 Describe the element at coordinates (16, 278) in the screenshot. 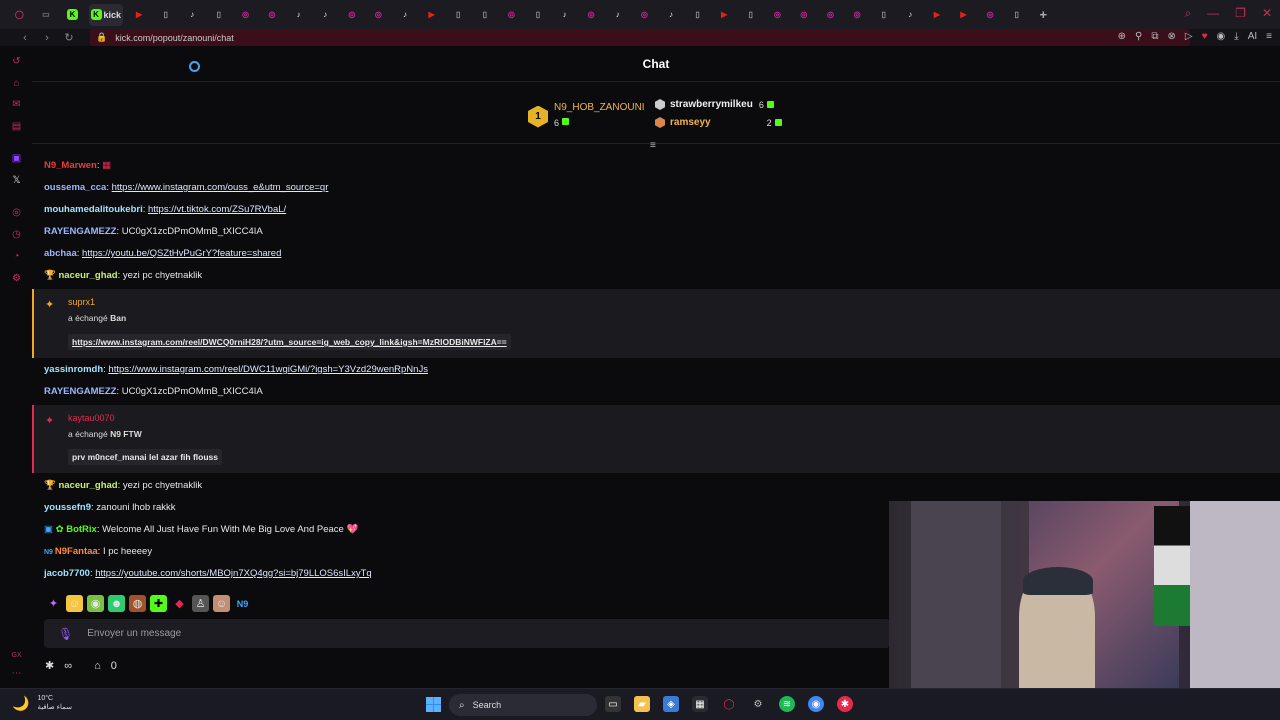

I see `settings-icon: ⚙` at that location.